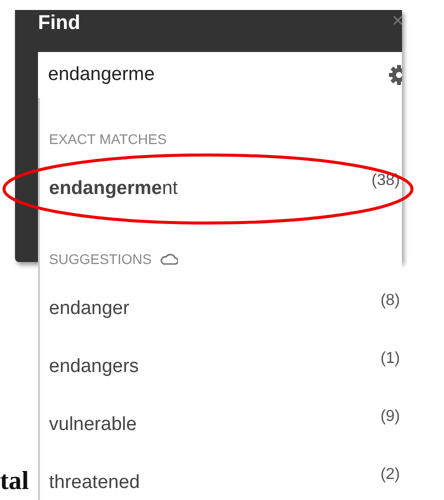 This screenshot has height=500, width=444. Describe the element at coordinates (59, 23) in the screenshot. I see `panel-title: Find` at that location.